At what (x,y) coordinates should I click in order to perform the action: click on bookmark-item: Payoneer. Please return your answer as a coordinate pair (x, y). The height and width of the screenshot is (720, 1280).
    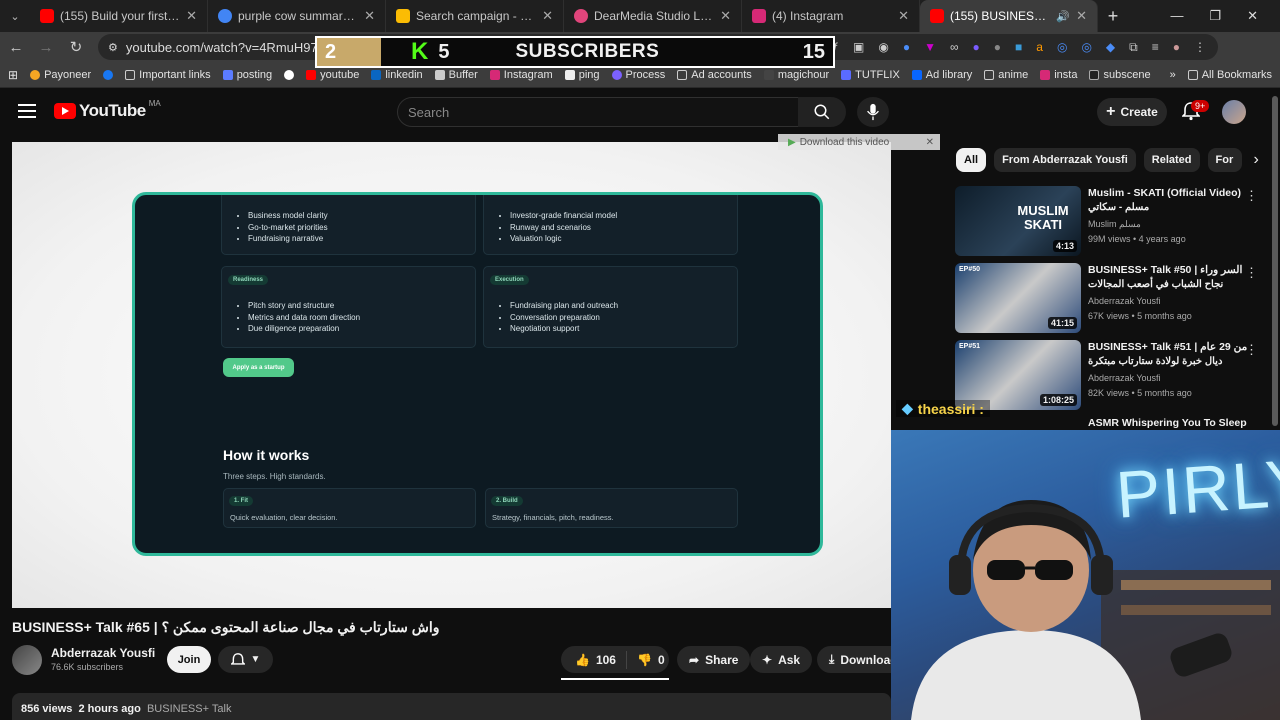
    Looking at the image, I should click on (60, 75).